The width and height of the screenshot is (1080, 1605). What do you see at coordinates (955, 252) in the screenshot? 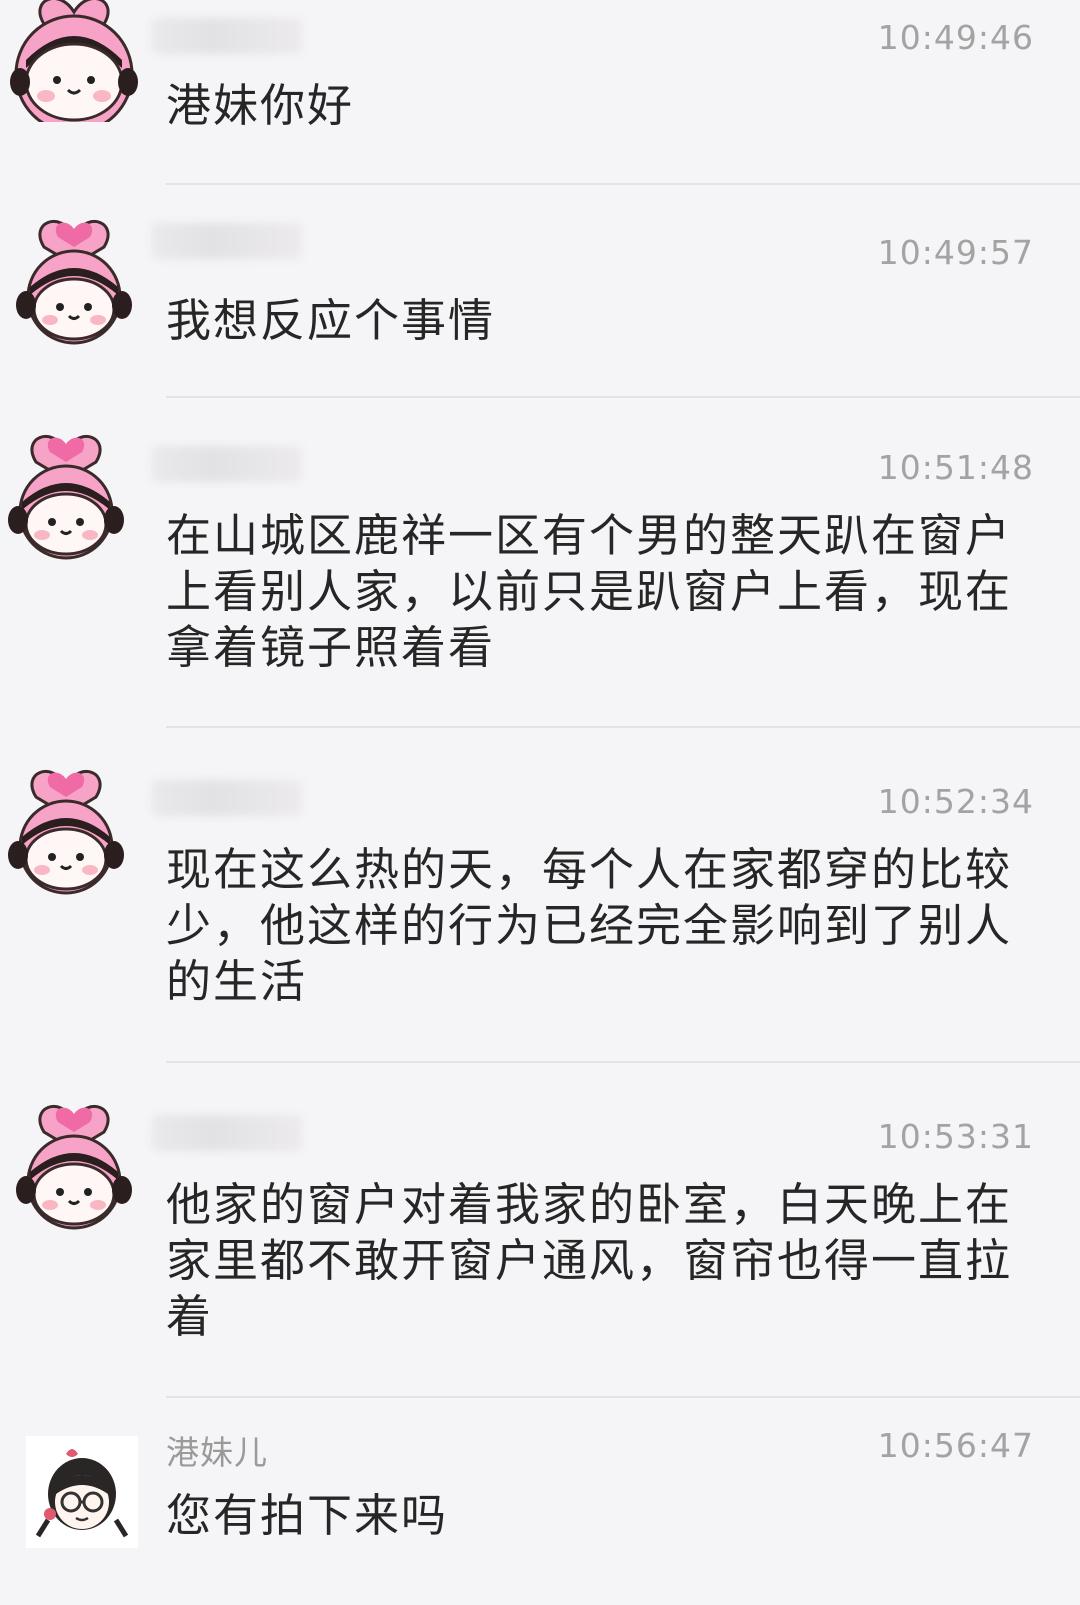
I see `message-time: 10:49:57` at bounding box center [955, 252].